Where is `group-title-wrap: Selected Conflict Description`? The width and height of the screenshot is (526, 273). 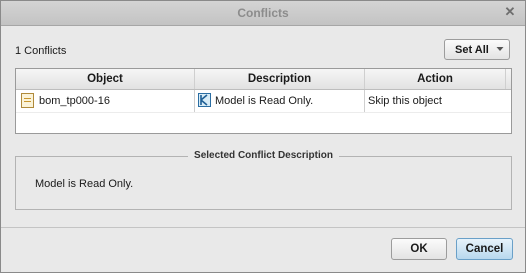 group-title-wrap: Selected Conflict Description is located at coordinates (263, 155).